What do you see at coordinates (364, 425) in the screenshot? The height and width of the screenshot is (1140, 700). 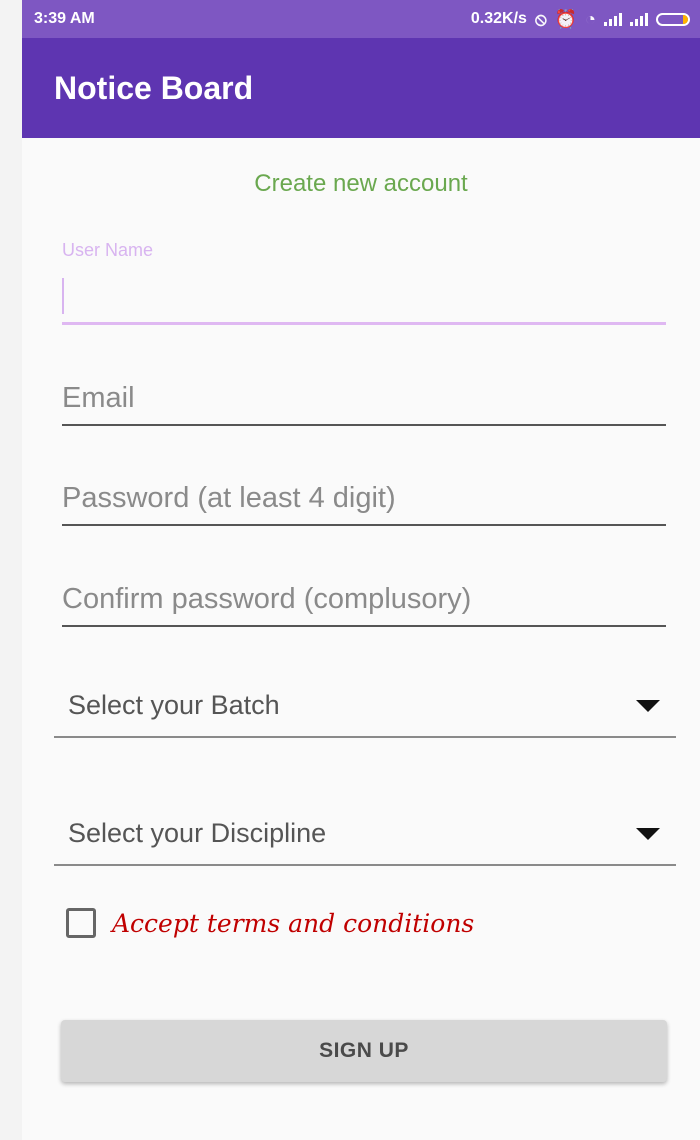 I see `email-underline` at bounding box center [364, 425].